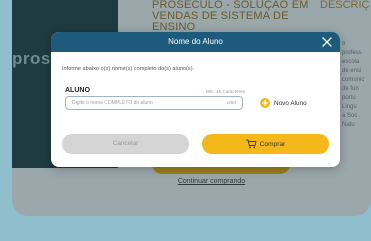  Describe the element at coordinates (31, 58) in the screenshot. I see `logo-text: pros` at that location.